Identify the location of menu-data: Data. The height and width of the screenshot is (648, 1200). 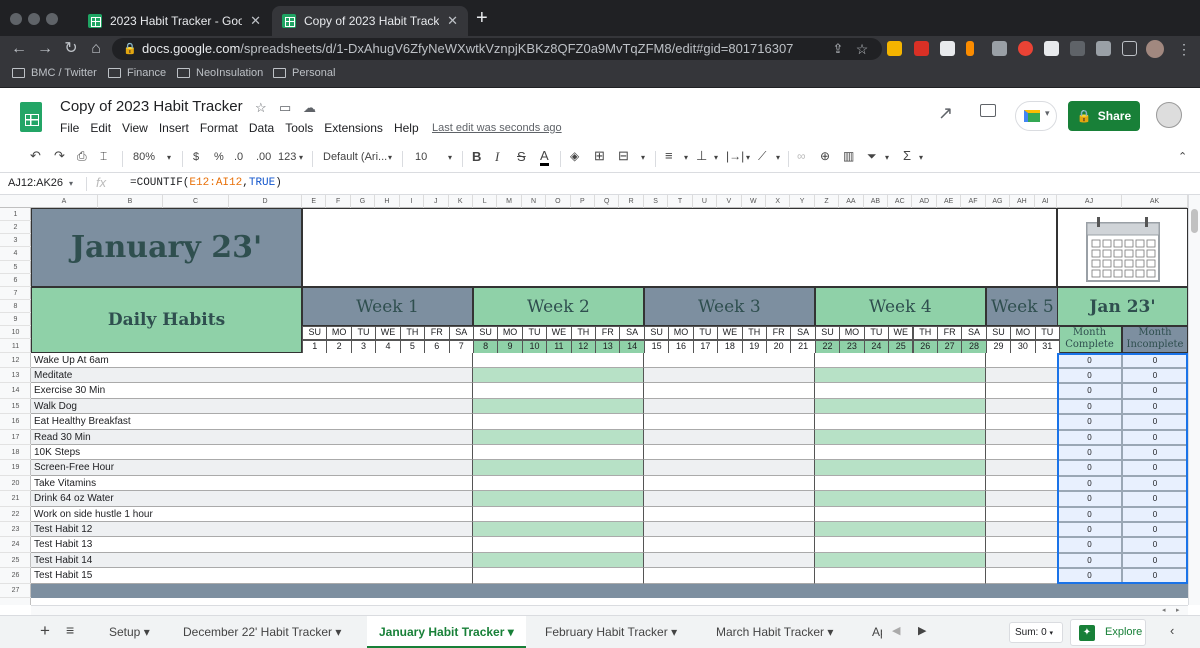
(261, 128).